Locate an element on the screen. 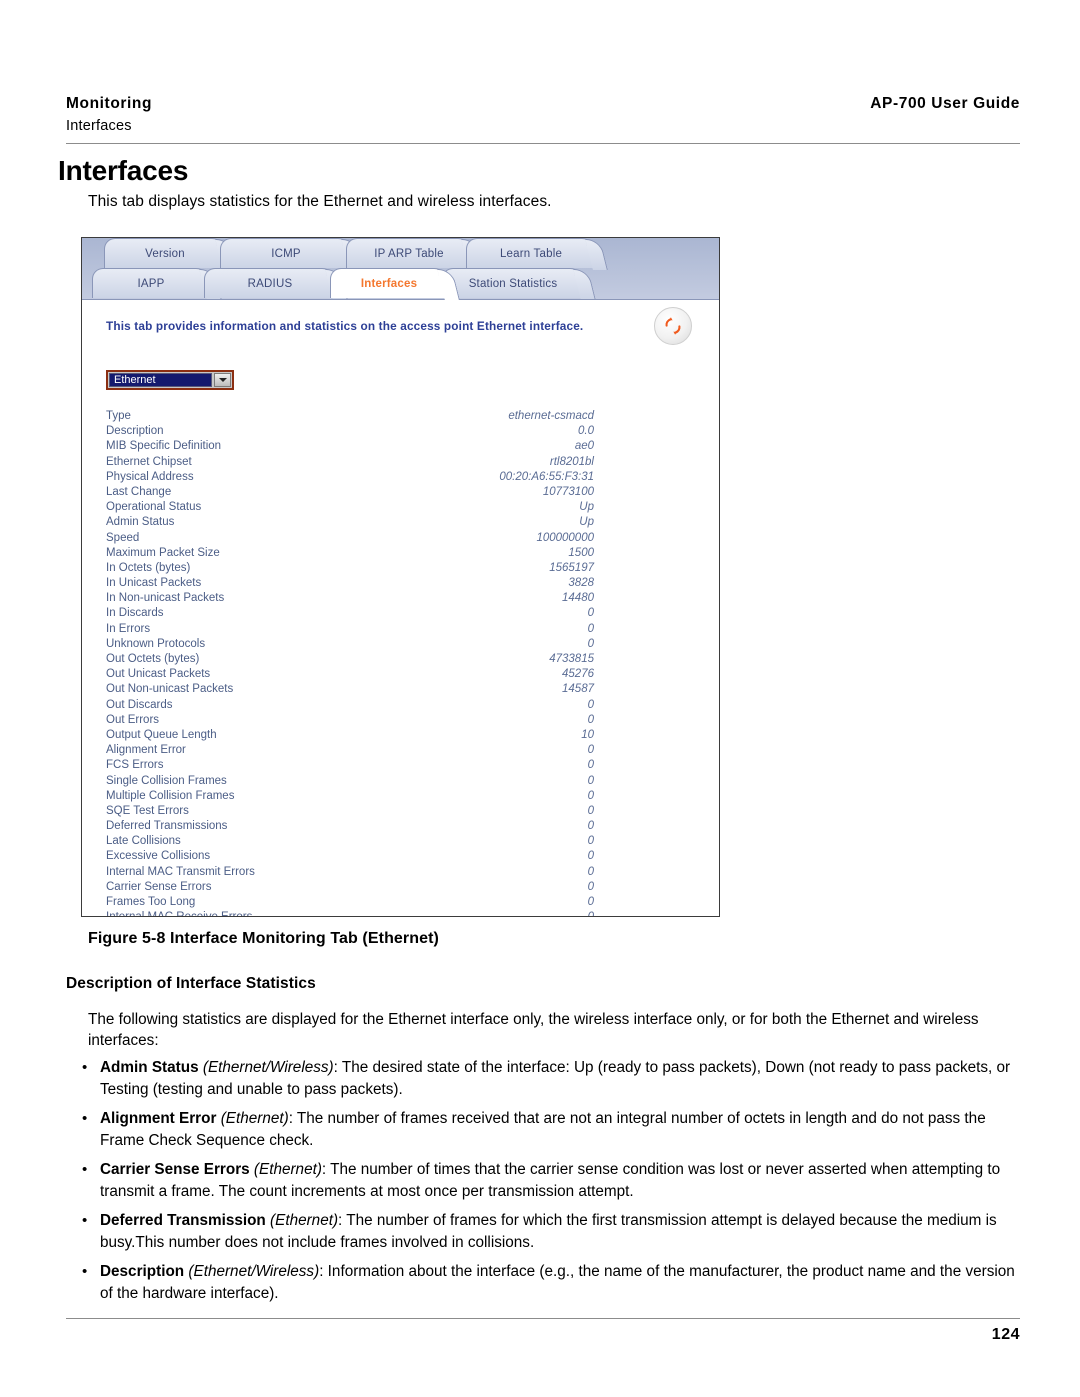  statistic-label: Deferred Transmissions is located at coordinates (167, 826).